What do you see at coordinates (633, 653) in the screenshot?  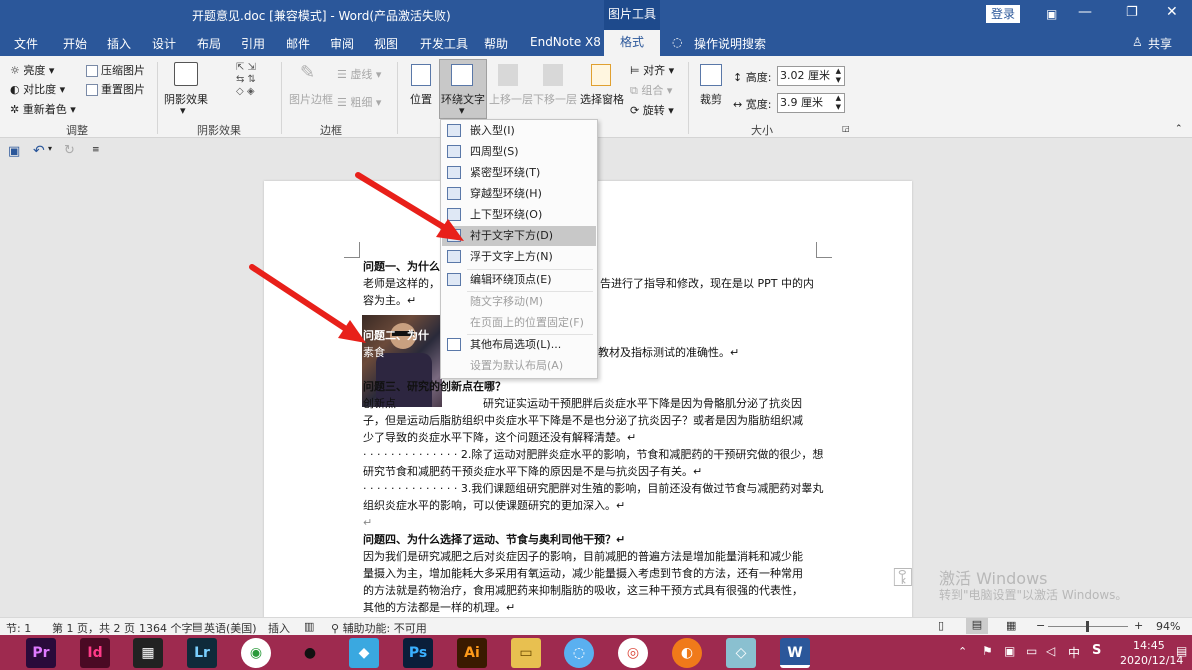 I see `chrome-app: ◎` at bounding box center [633, 653].